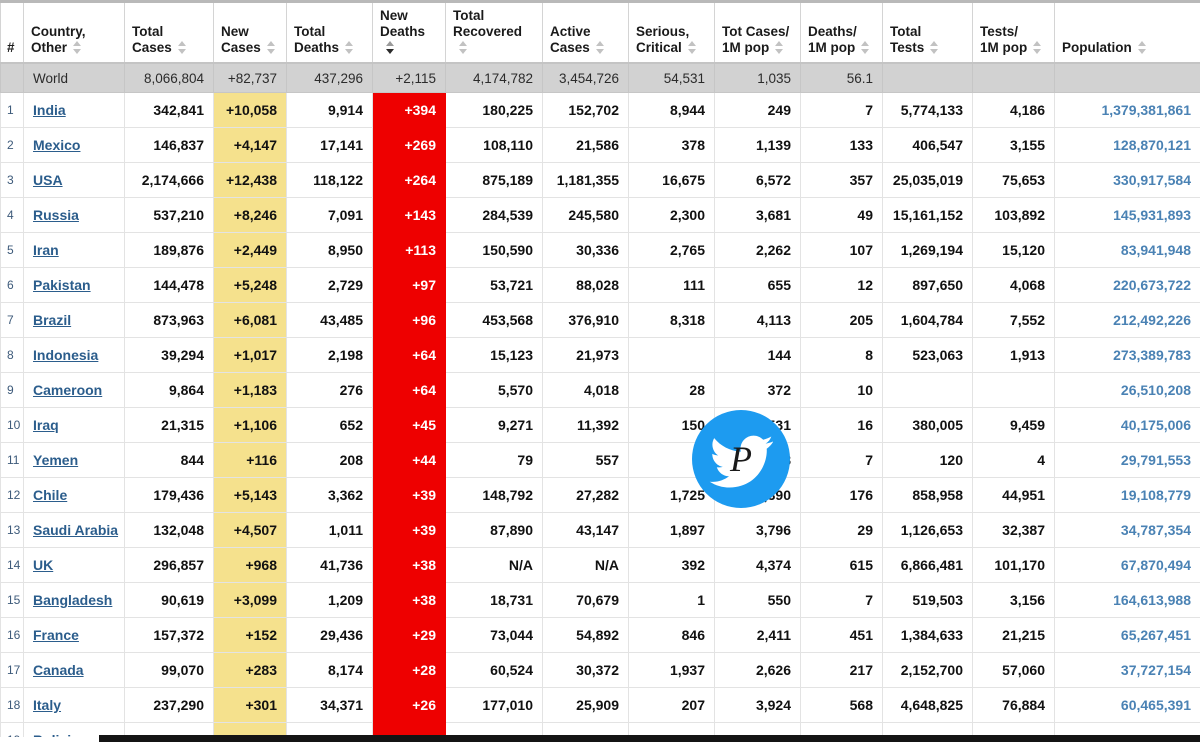 The width and height of the screenshot is (1200, 742). I want to click on country-link: India, so click(49, 110).